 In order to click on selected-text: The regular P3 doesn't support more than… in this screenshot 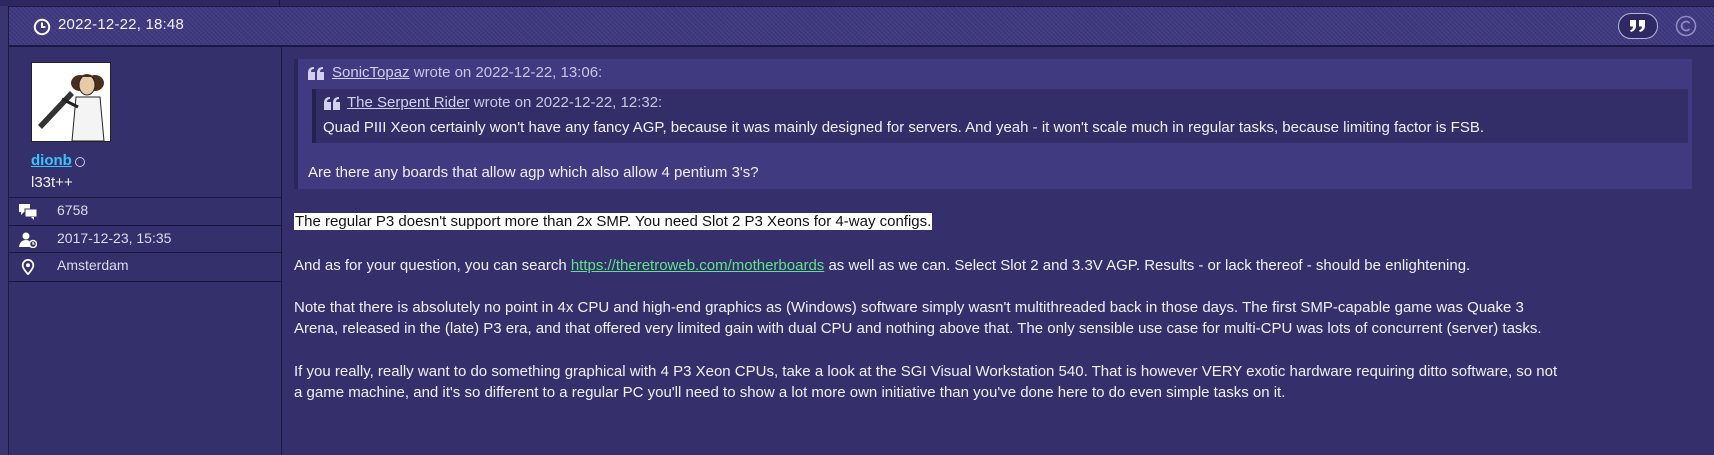, I will do `click(613, 221)`.